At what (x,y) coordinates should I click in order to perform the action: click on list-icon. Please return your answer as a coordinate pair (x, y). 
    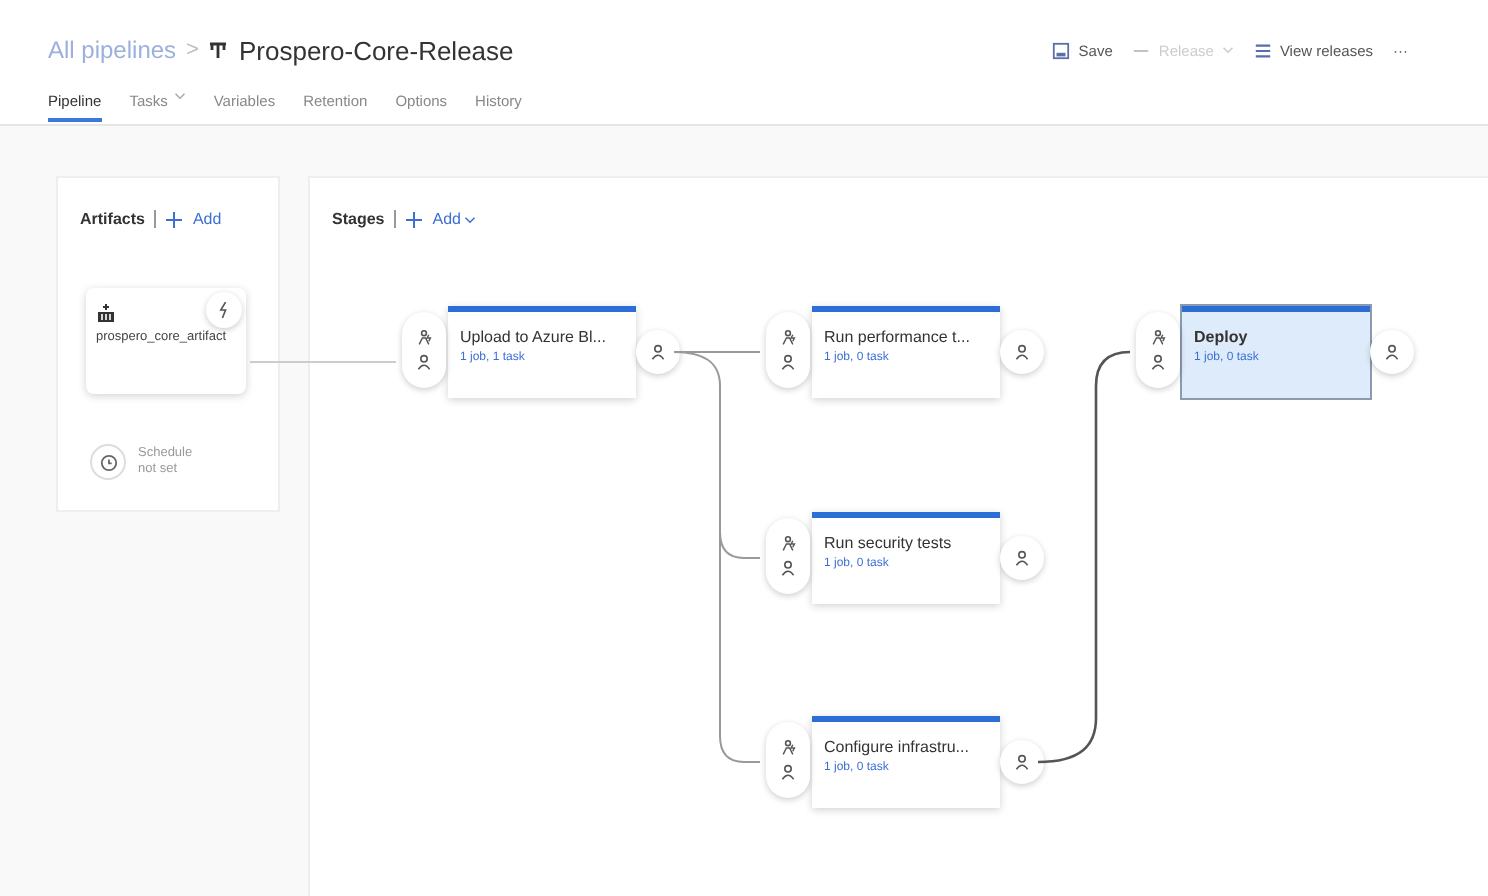
    Looking at the image, I should click on (1262, 50).